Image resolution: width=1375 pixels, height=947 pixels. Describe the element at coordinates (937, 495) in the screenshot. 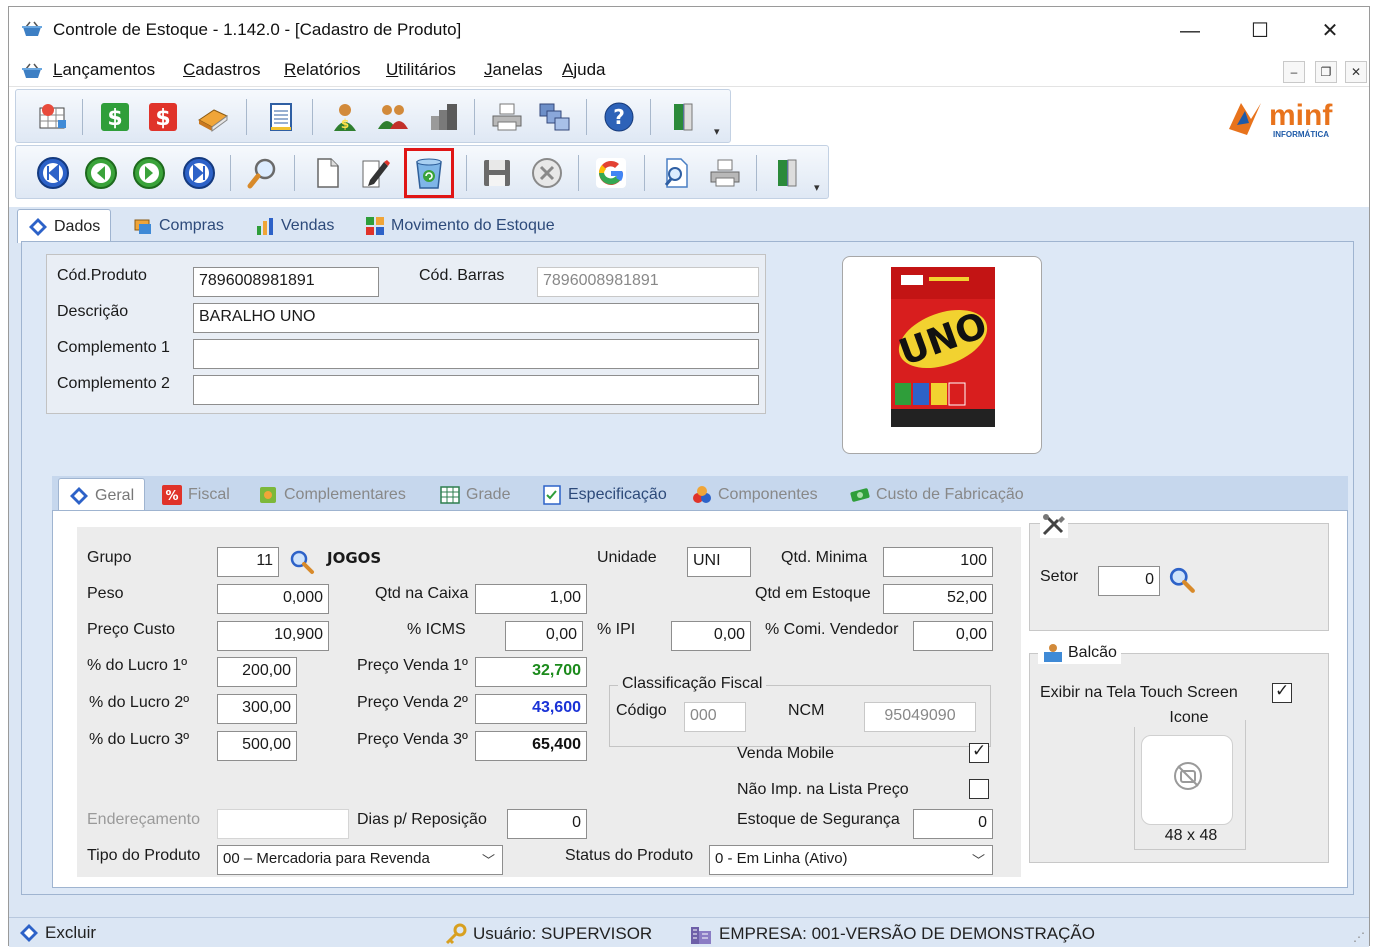

I see `tab-custo-fabricacao: Custo de Fabricação` at that location.